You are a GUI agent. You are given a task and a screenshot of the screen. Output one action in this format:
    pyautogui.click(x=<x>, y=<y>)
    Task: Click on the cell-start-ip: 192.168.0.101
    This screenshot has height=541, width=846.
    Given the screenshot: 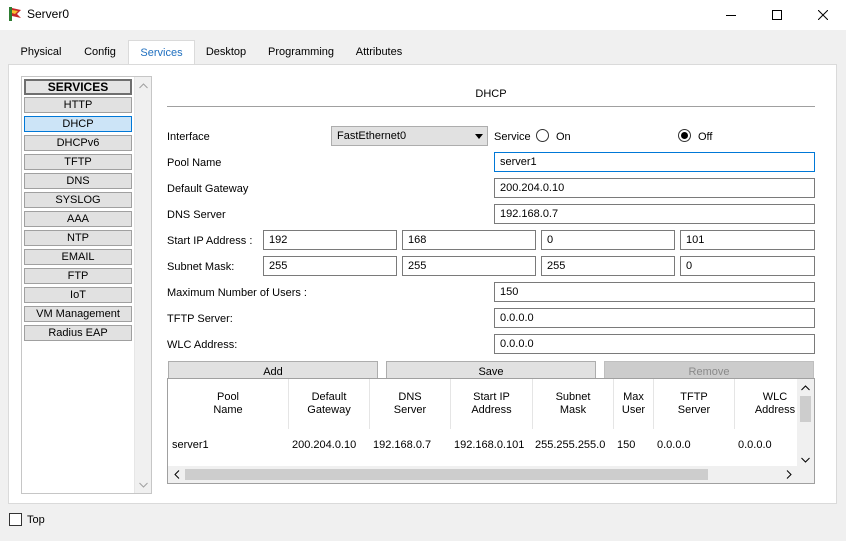 What is the action you would take?
    pyautogui.click(x=489, y=445)
    